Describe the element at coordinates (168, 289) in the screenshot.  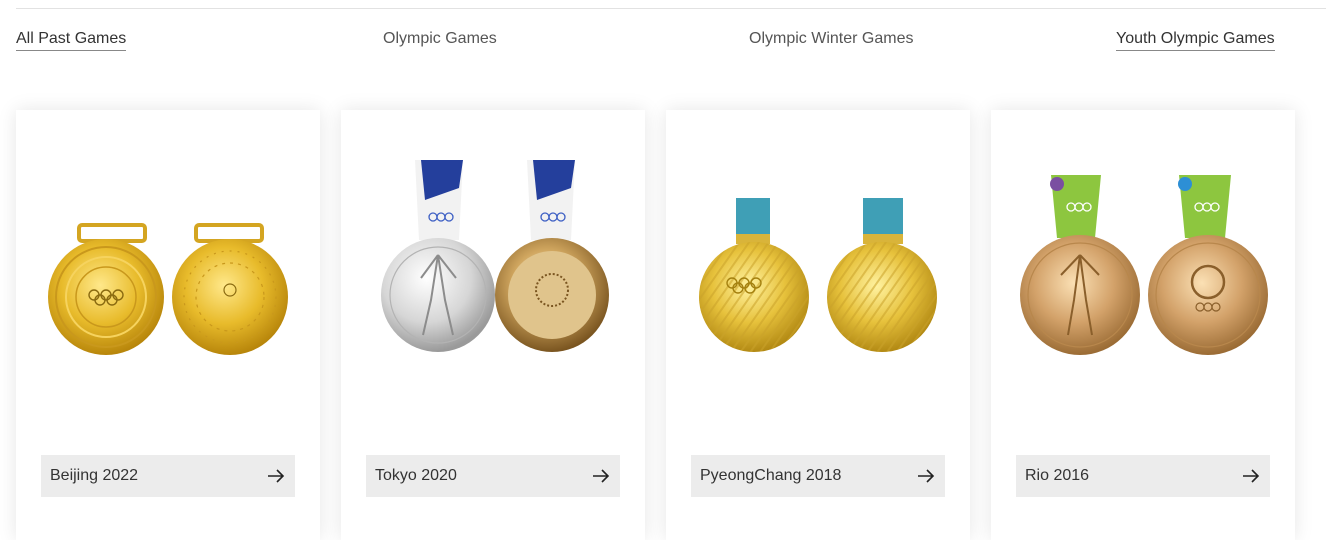
I see `medal-image-beijing-2022` at that location.